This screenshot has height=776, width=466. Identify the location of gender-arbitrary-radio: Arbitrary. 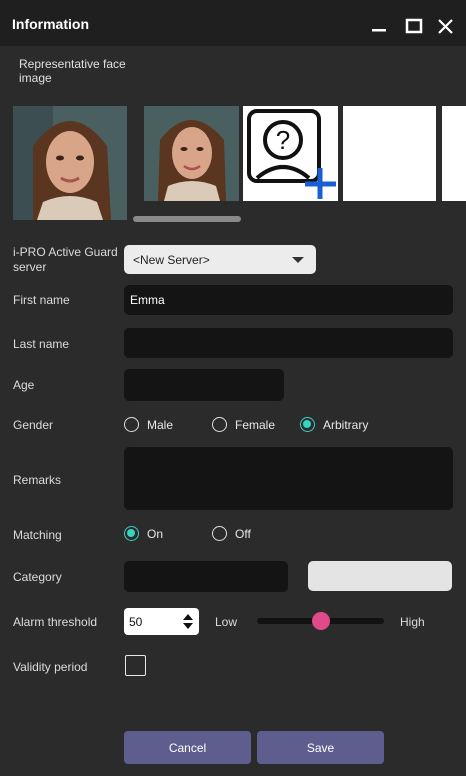
(334, 424).